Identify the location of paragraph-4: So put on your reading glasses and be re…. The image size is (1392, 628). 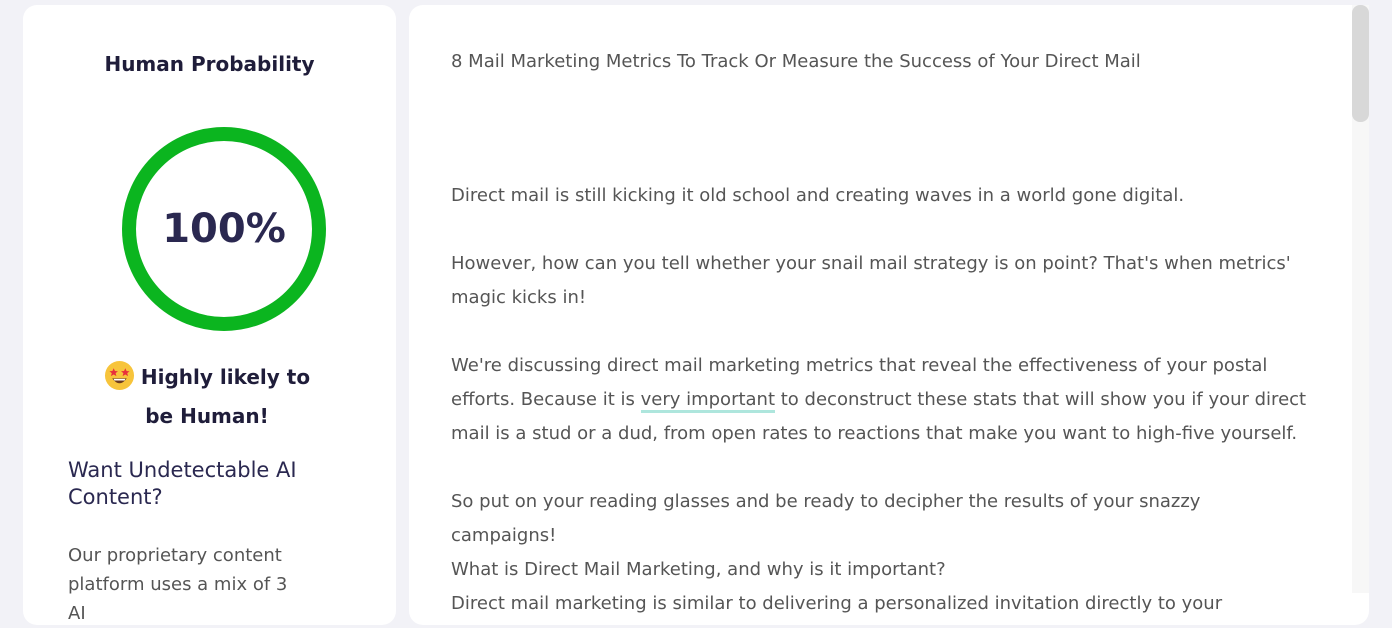
(826, 518).